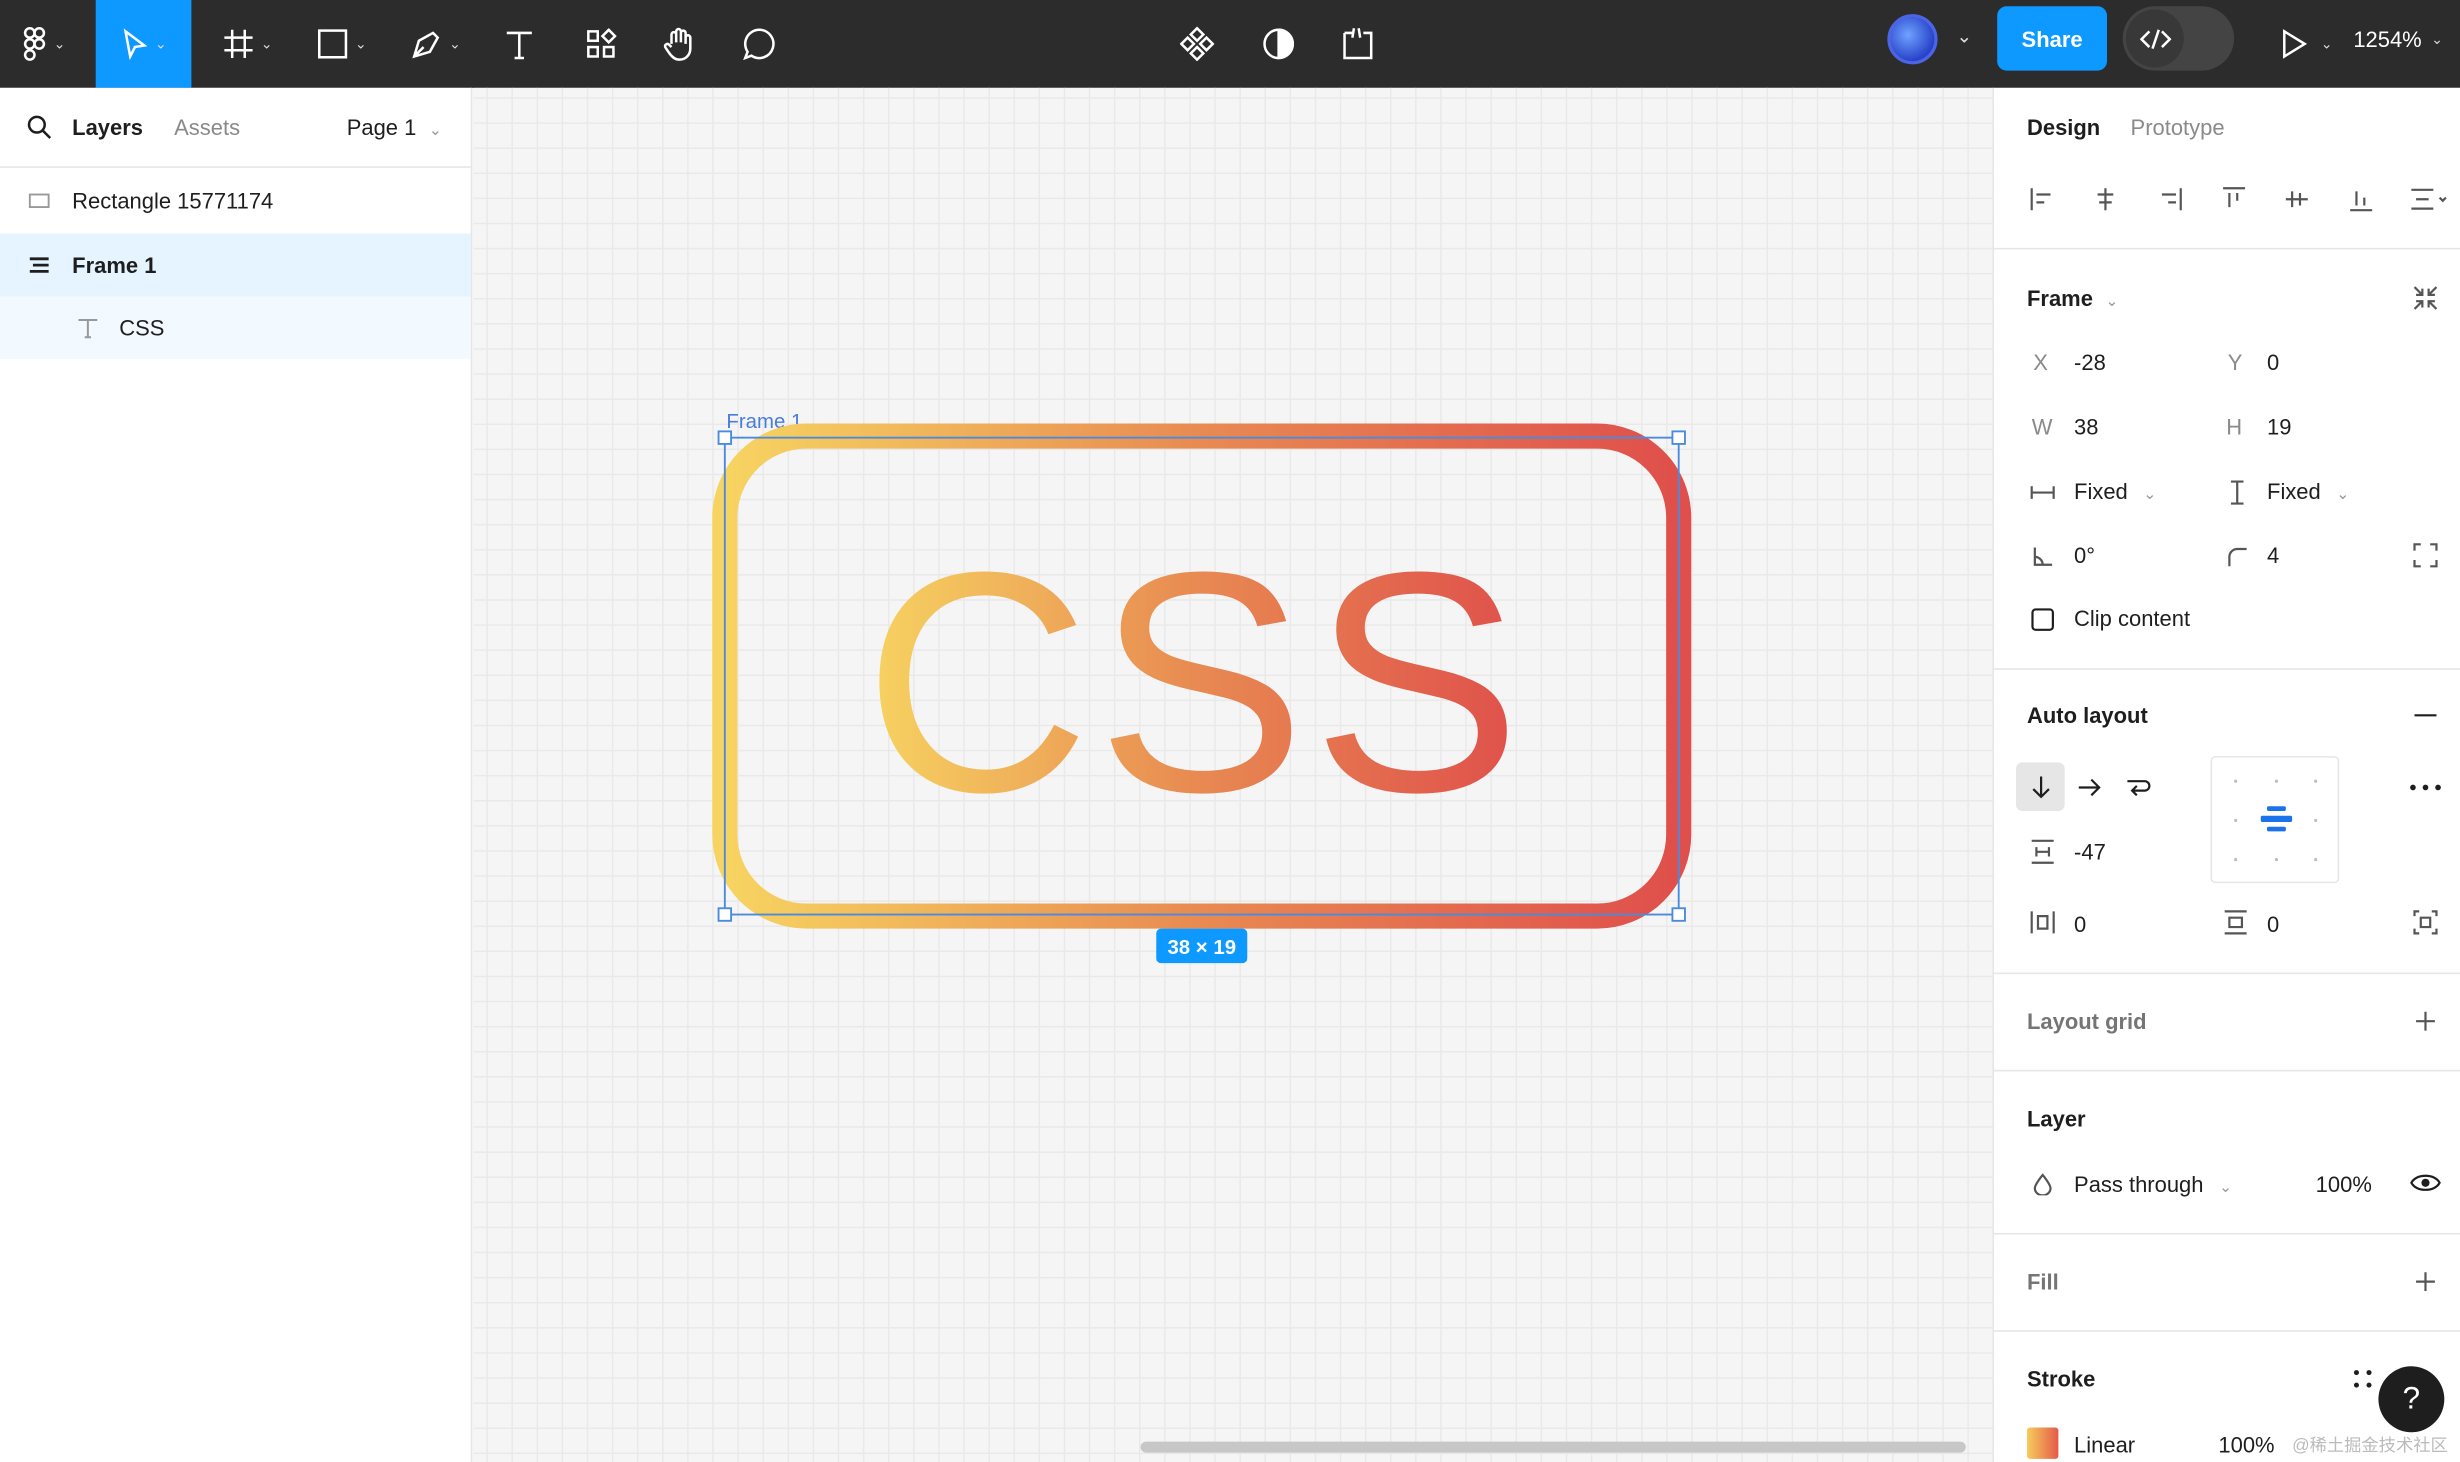 The height and width of the screenshot is (1462, 2460). I want to click on vertical-direction-icon, so click(2040, 787).